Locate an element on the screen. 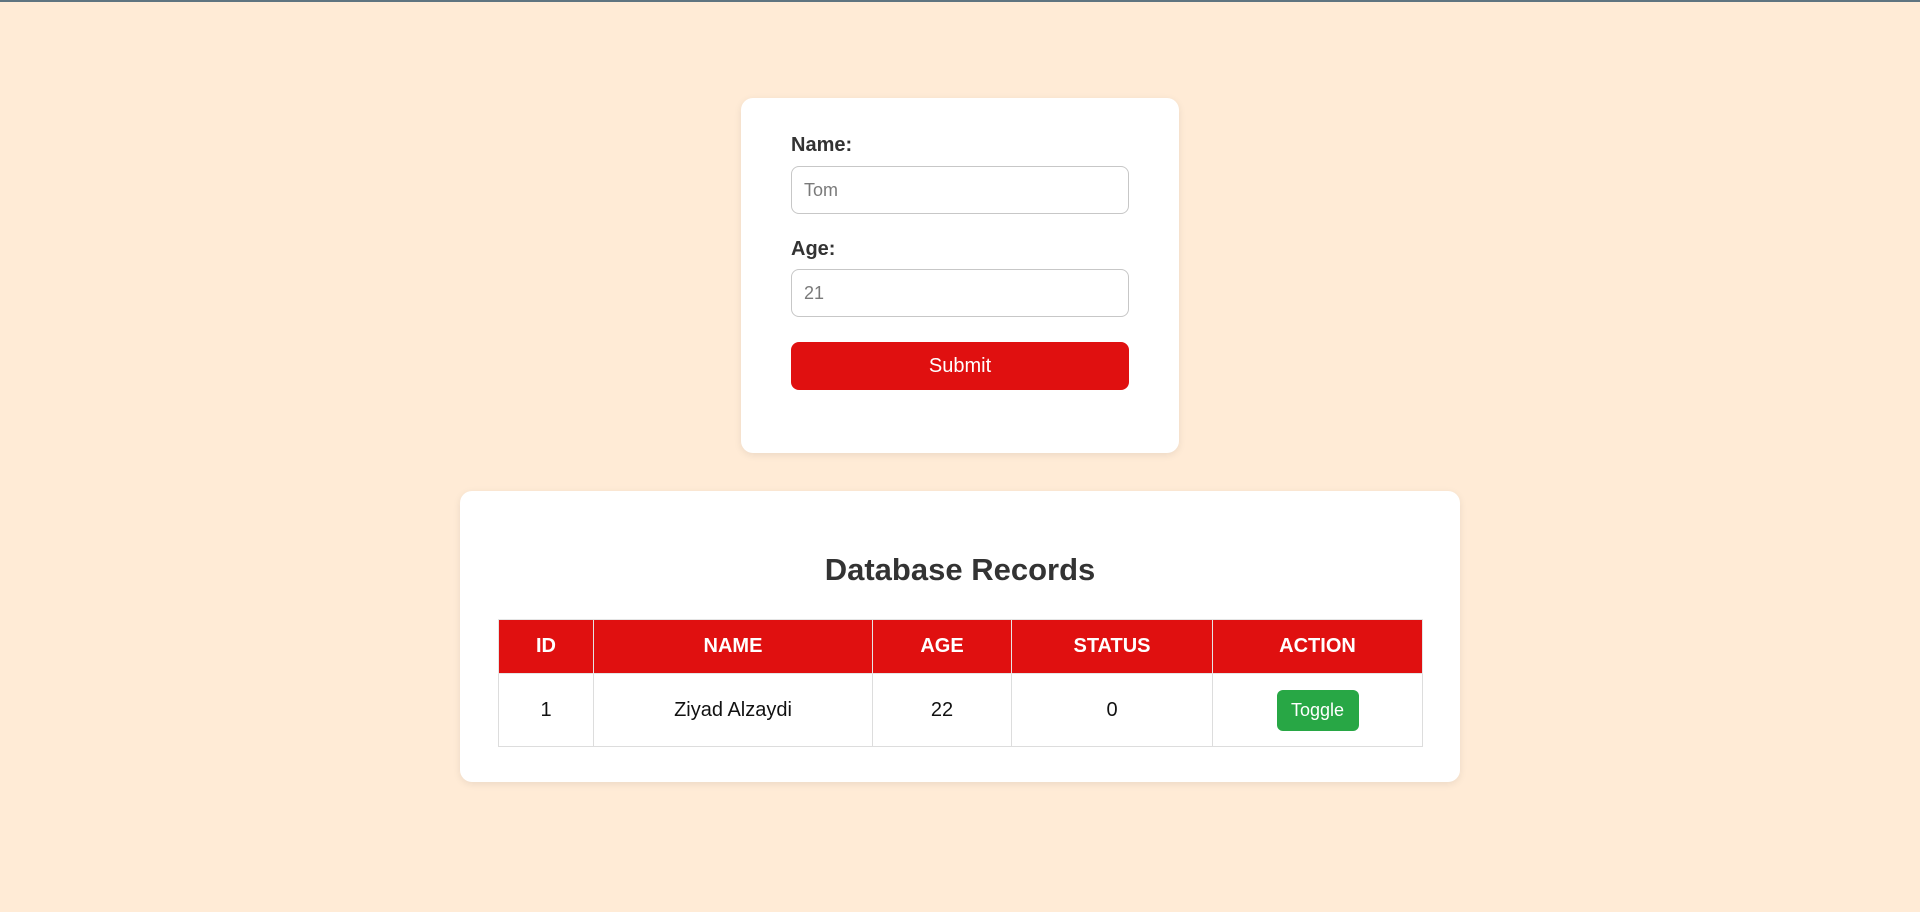  table-header-row: ID NAME AGE STATUS ACTION is located at coordinates (960, 646).